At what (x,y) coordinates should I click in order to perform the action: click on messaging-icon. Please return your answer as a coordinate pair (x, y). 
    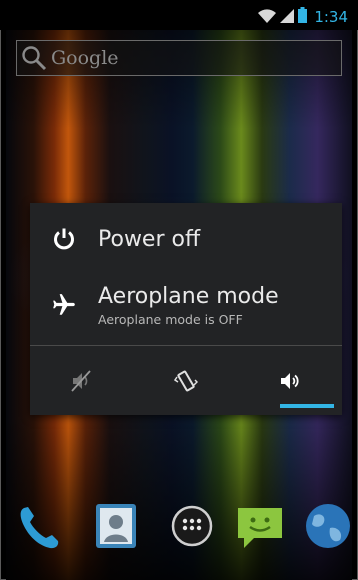
    Looking at the image, I should click on (260, 526).